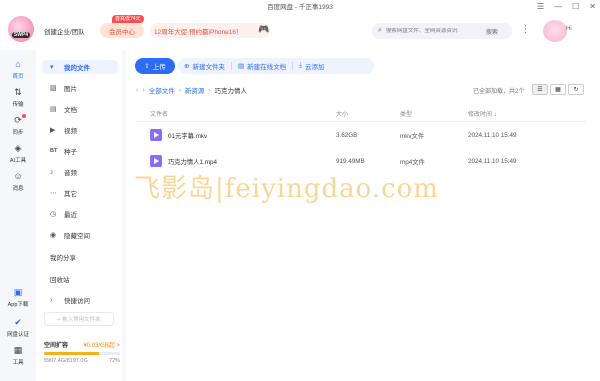  Describe the element at coordinates (79, 319) in the screenshot. I see `add-favorite-folder: + 拖入常用文件夹` at that location.